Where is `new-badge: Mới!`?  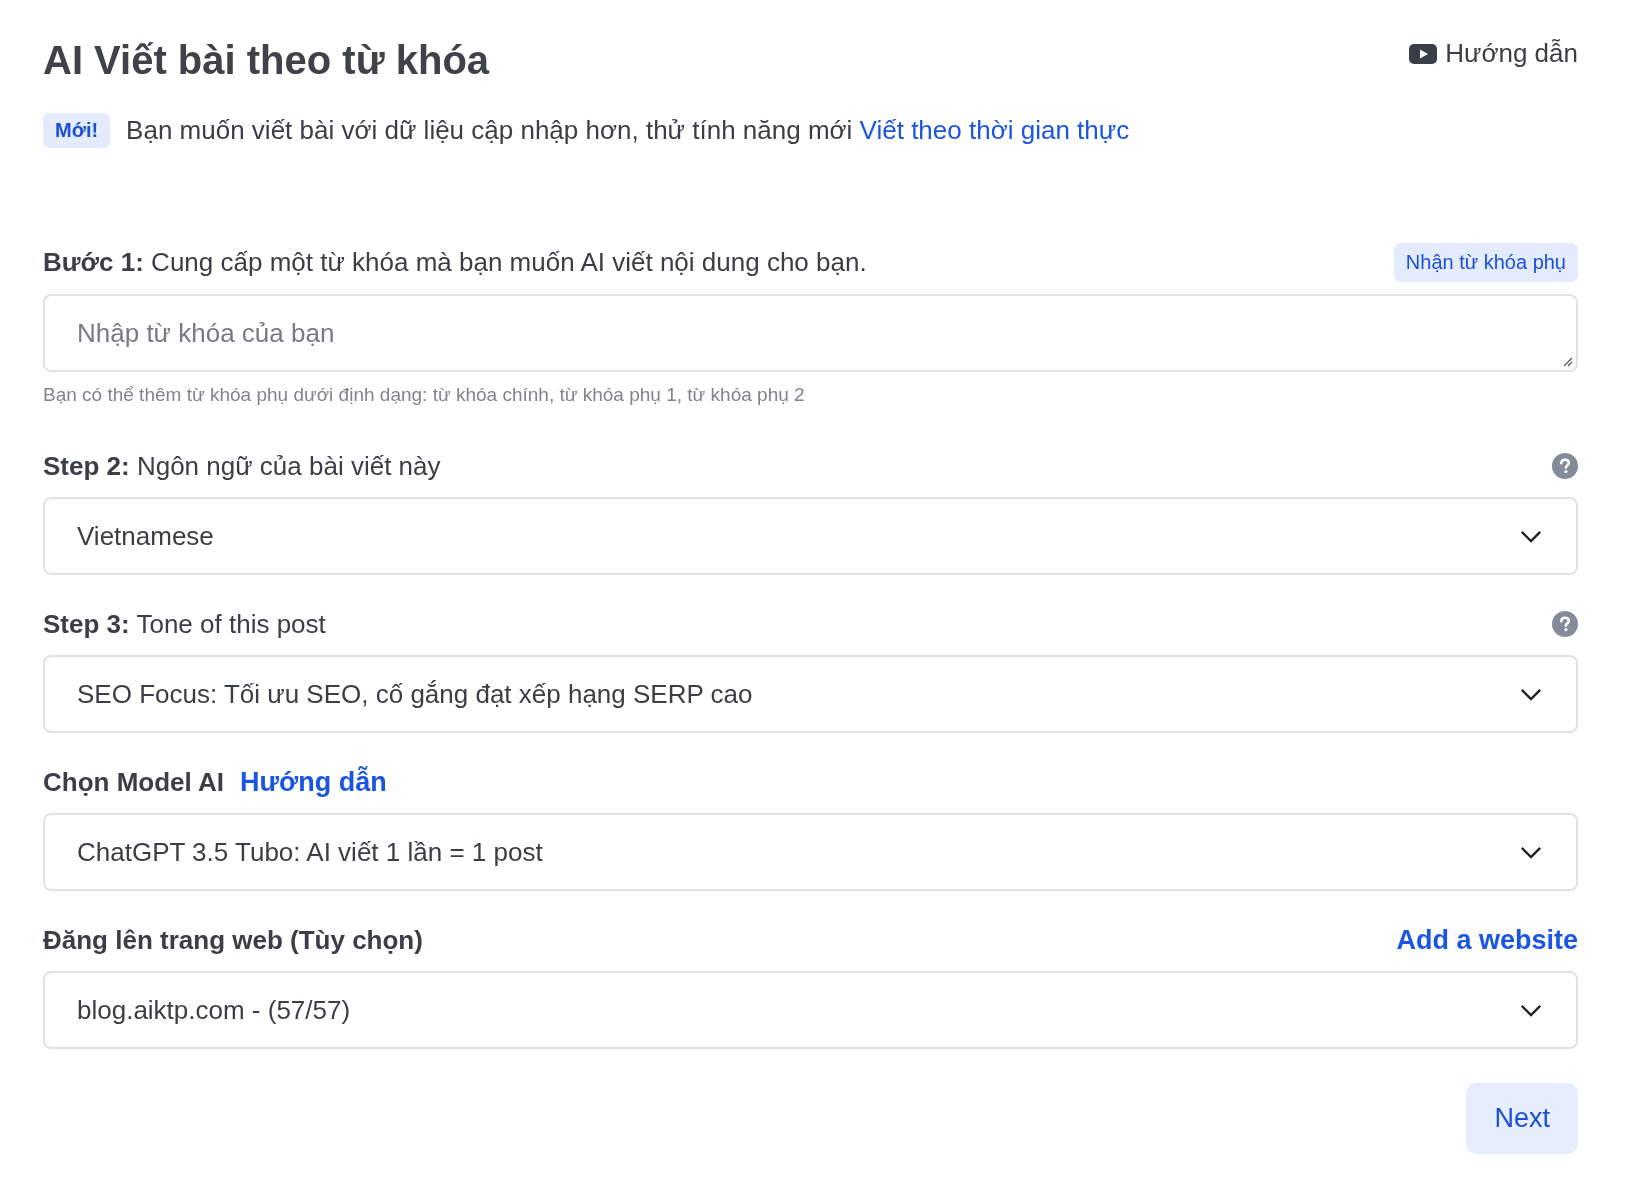 new-badge: Mới! is located at coordinates (77, 130).